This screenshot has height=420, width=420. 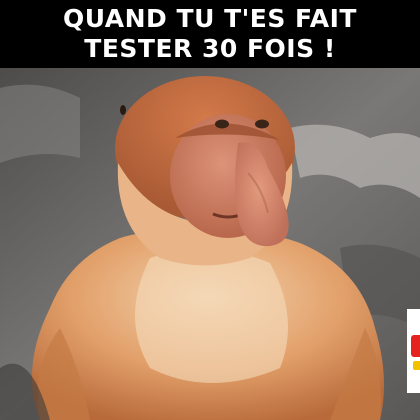 I want to click on monkey-eye-right, so click(x=262, y=124).